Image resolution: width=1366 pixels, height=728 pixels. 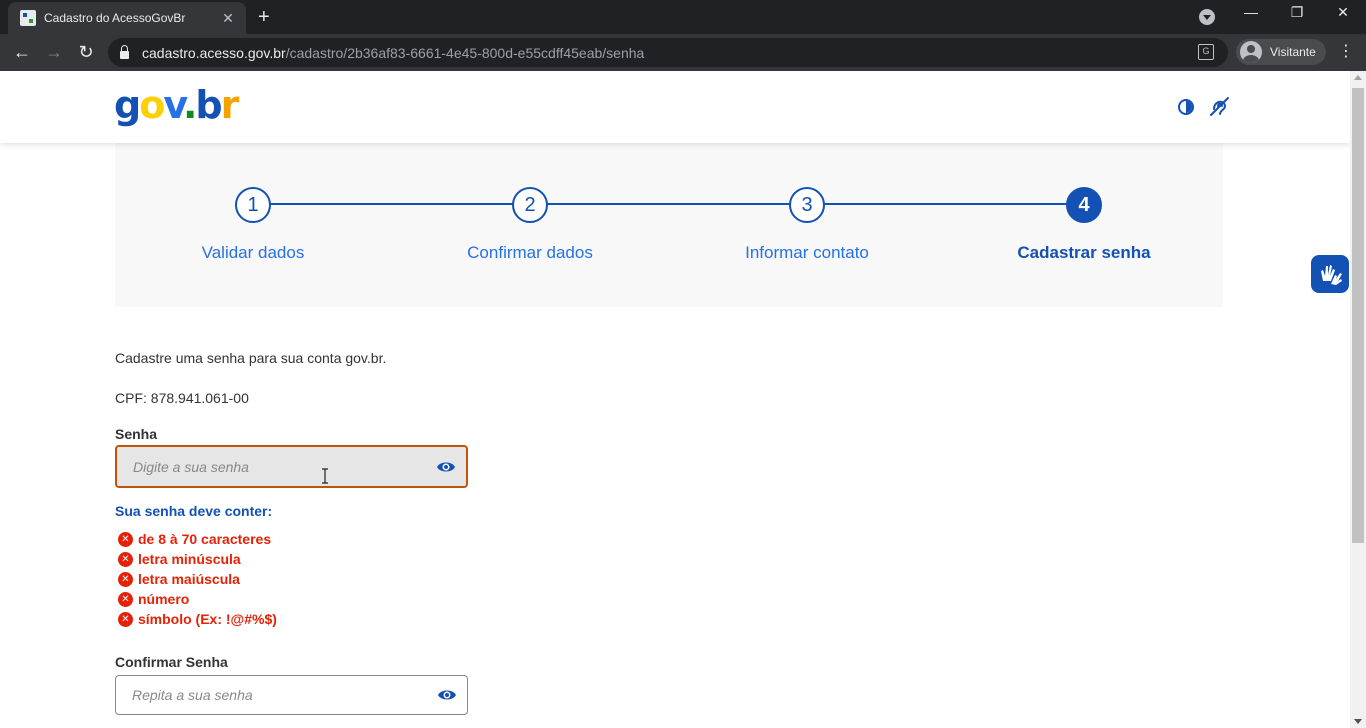 What do you see at coordinates (675, 107) in the screenshot?
I see `site-header: gov.br` at bounding box center [675, 107].